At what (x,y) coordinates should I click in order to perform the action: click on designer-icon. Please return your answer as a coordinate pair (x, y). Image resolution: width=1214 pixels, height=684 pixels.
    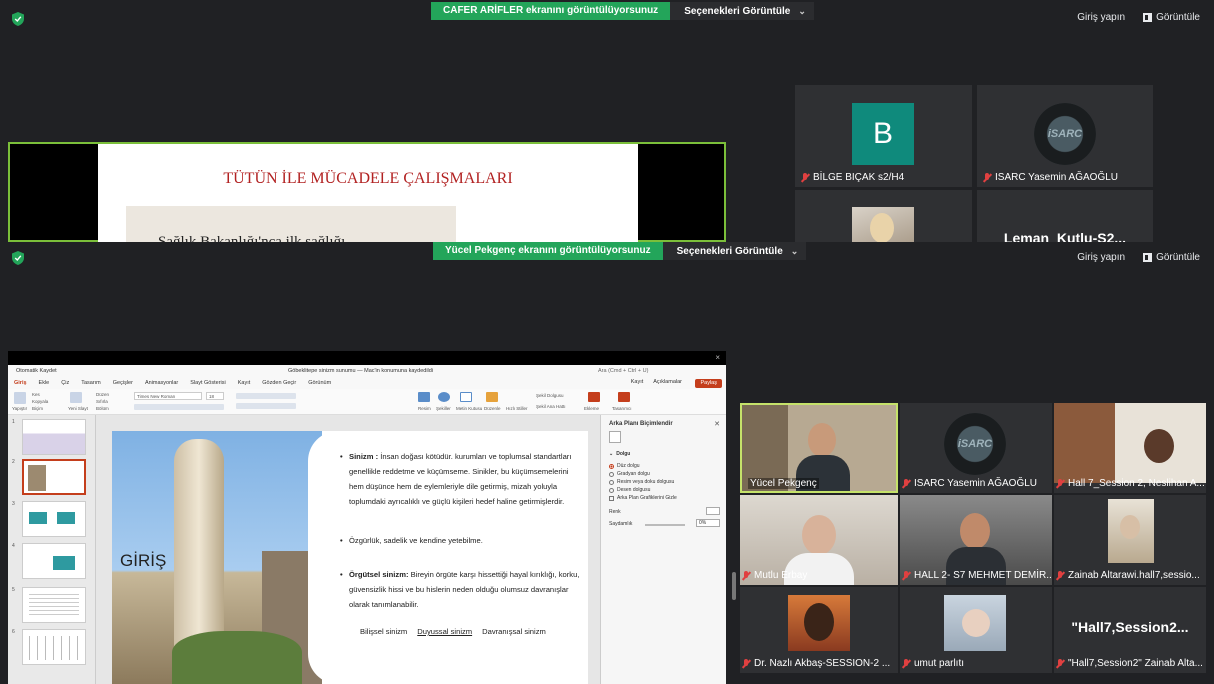
    Looking at the image, I should click on (594, 397).